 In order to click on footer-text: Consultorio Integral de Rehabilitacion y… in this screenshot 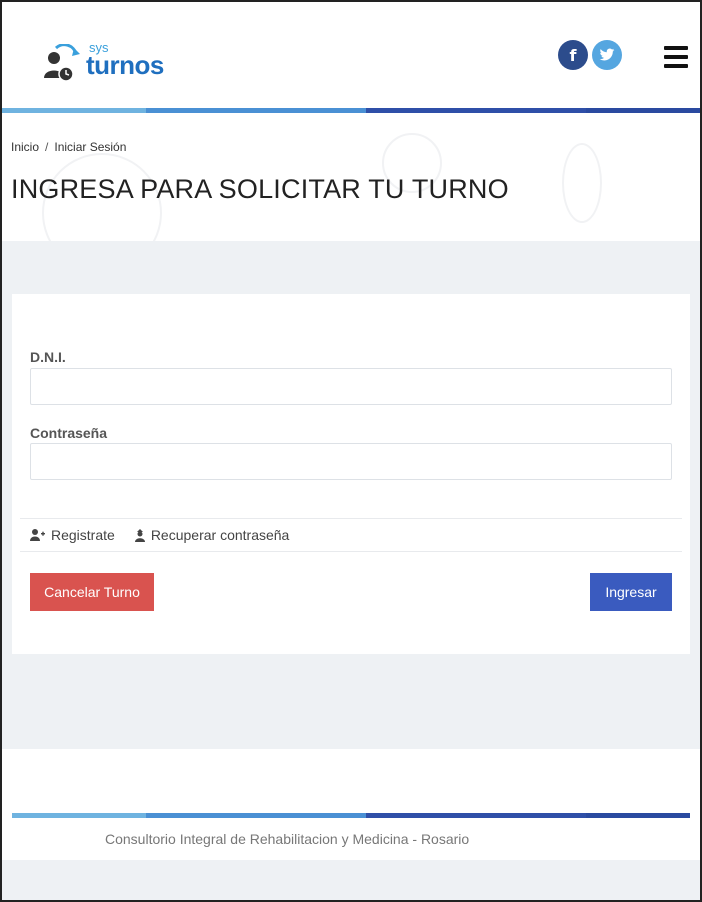, I will do `click(287, 839)`.